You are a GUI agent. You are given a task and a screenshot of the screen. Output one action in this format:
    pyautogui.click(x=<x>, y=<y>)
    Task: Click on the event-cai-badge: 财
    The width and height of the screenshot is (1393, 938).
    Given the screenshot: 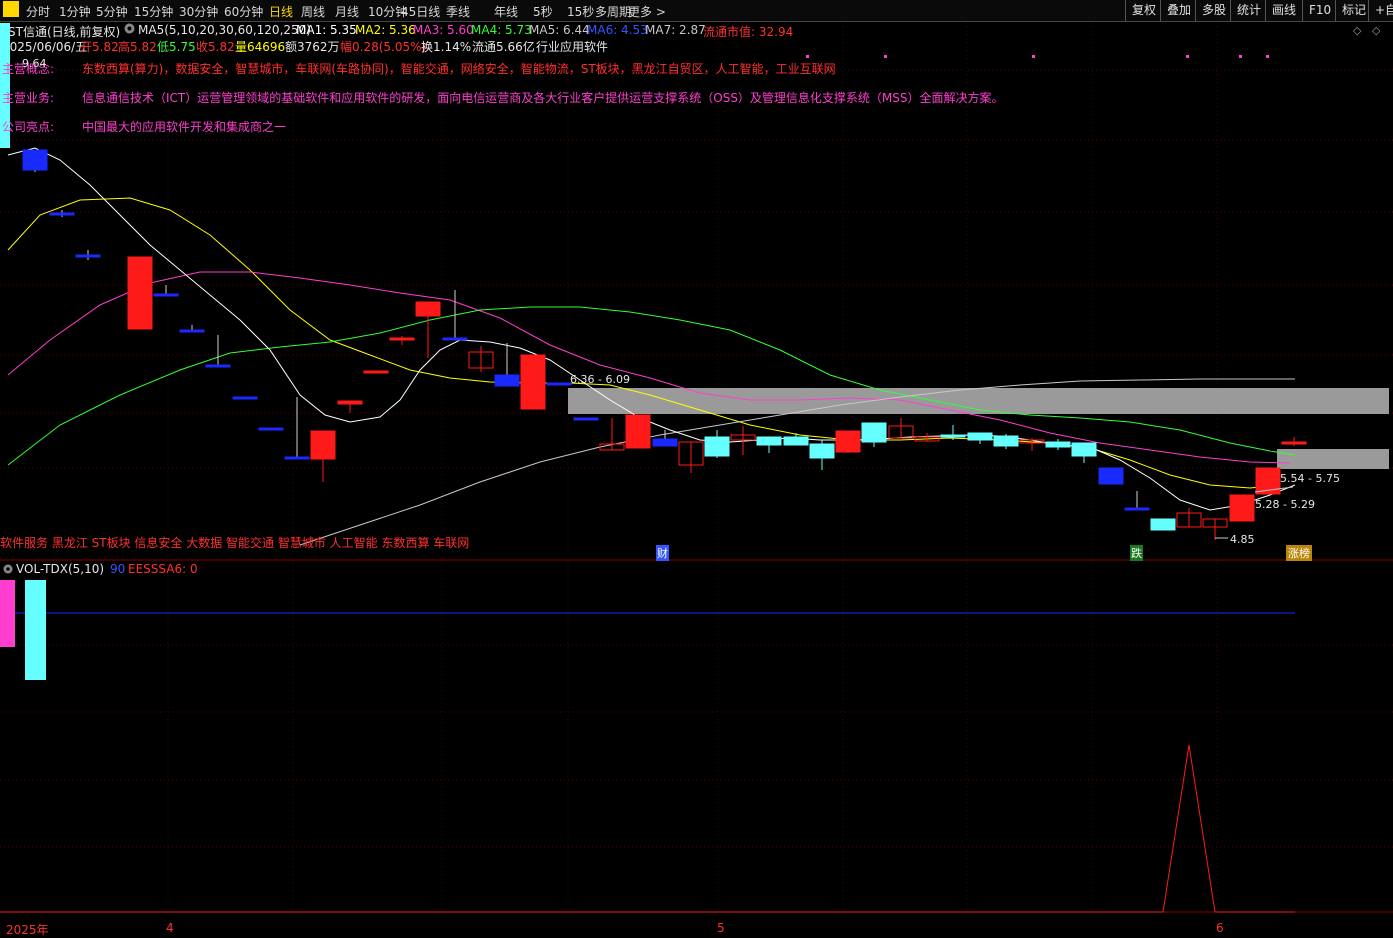 What is the action you would take?
    pyautogui.click(x=662, y=553)
    